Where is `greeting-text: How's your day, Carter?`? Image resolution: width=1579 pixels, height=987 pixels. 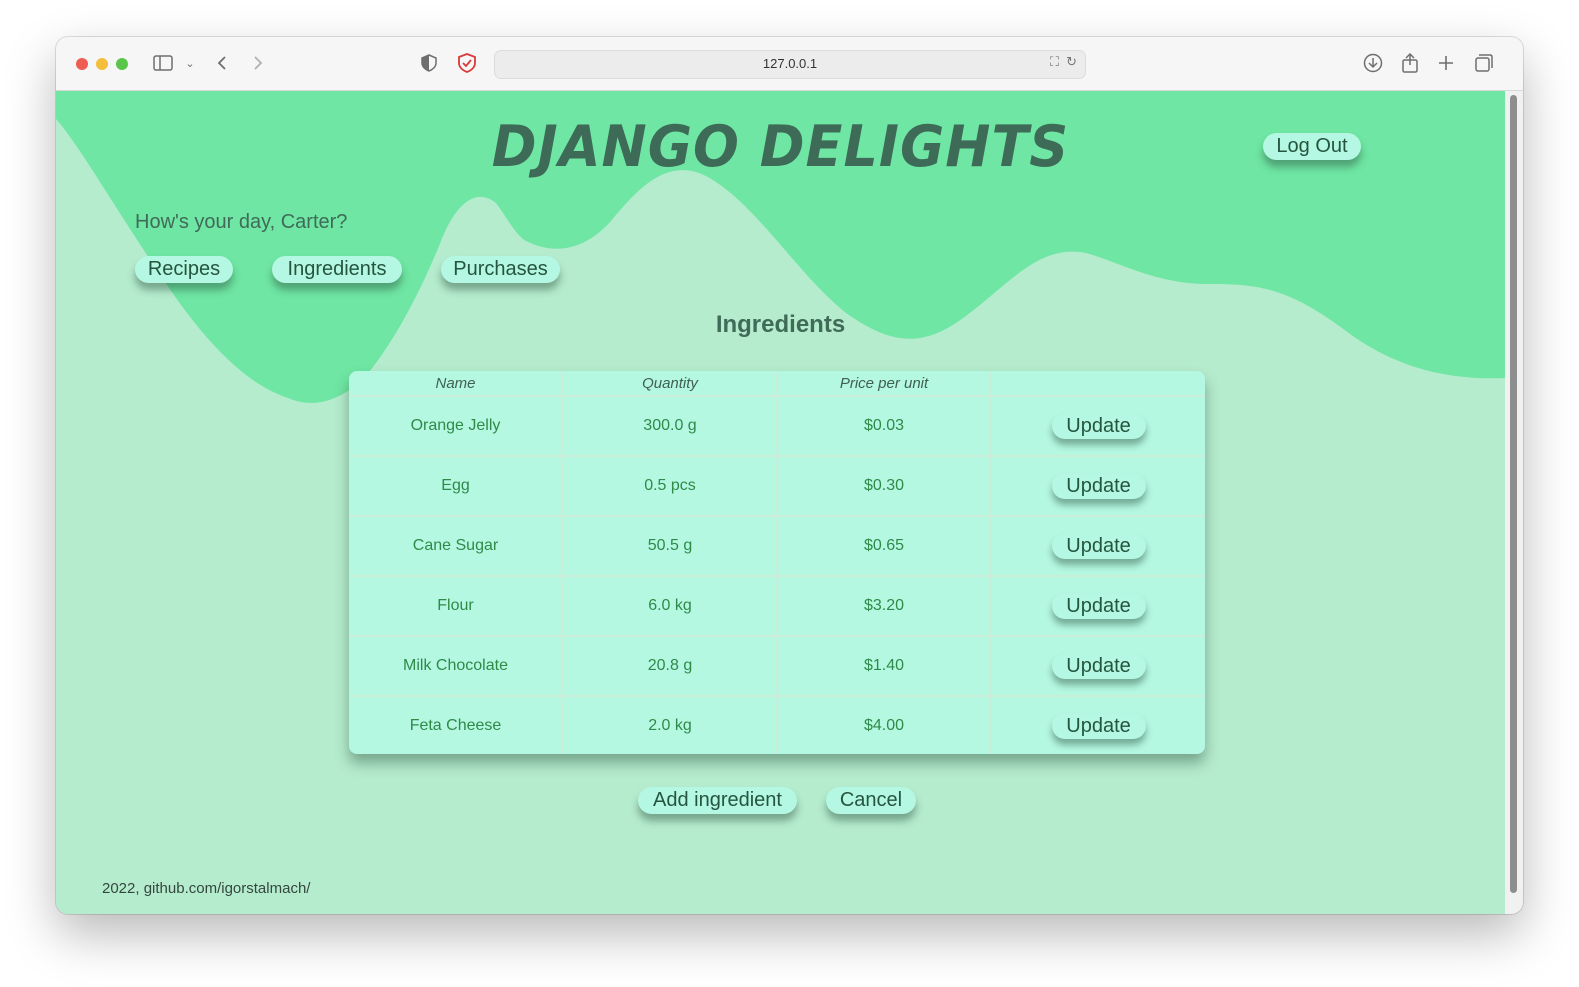 greeting-text: How's your day, Carter? is located at coordinates (241, 222).